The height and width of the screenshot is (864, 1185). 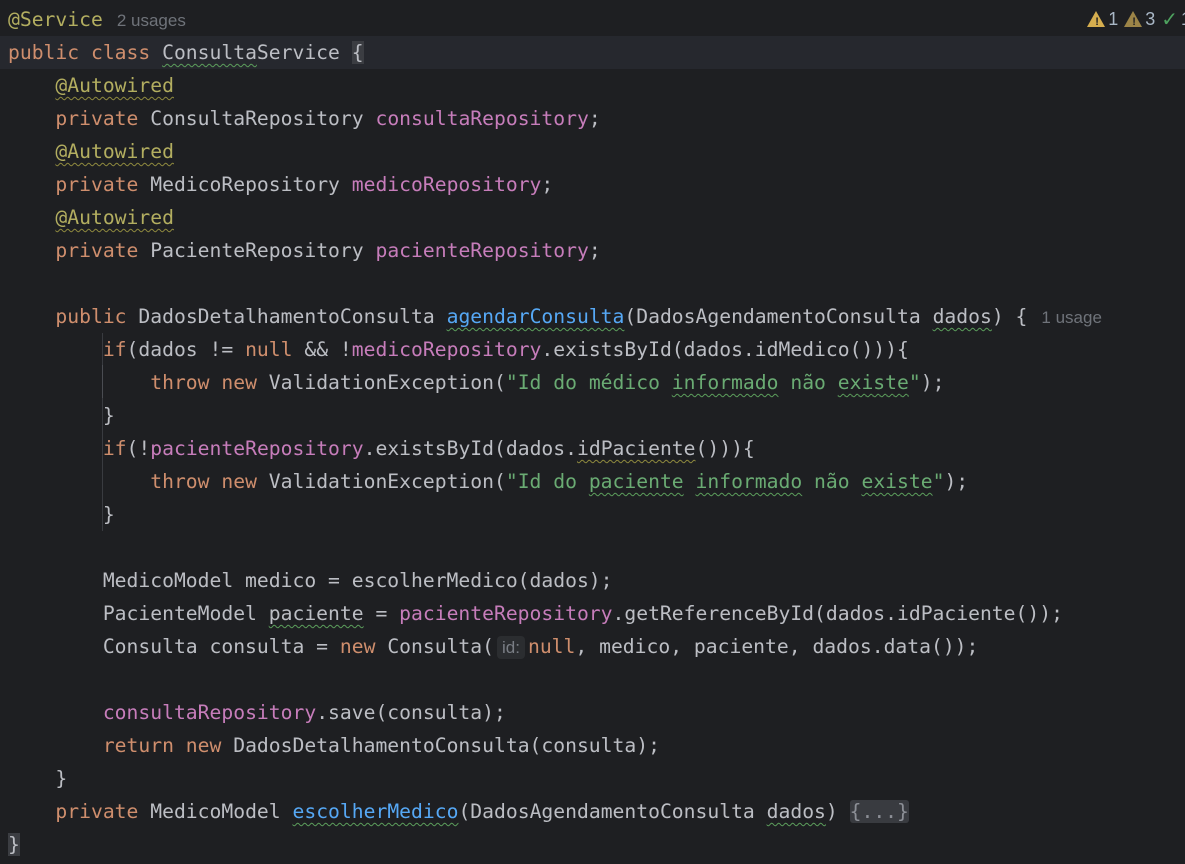 What do you see at coordinates (879, 811) in the screenshot?
I see `folded-code-button: {...}` at bounding box center [879, 811].